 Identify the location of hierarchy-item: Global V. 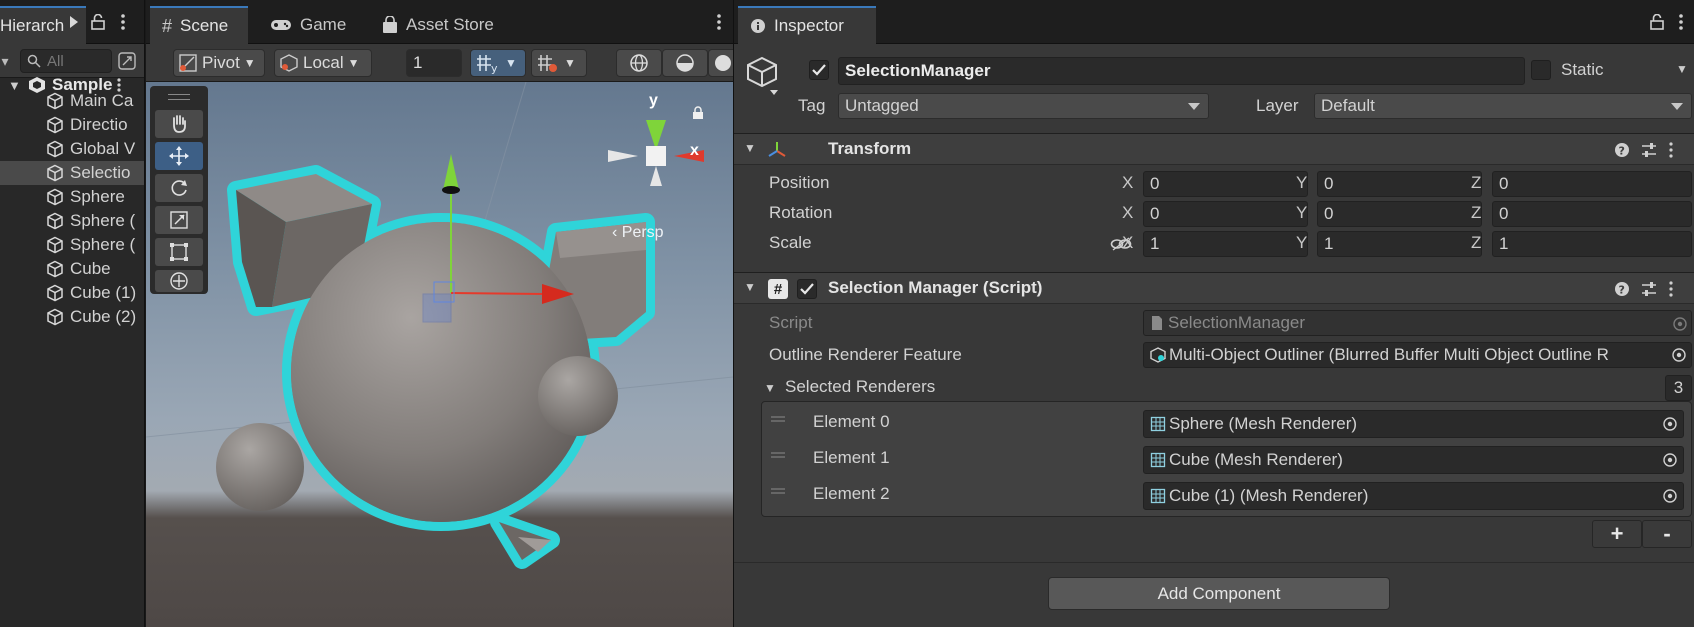
(72, 149).